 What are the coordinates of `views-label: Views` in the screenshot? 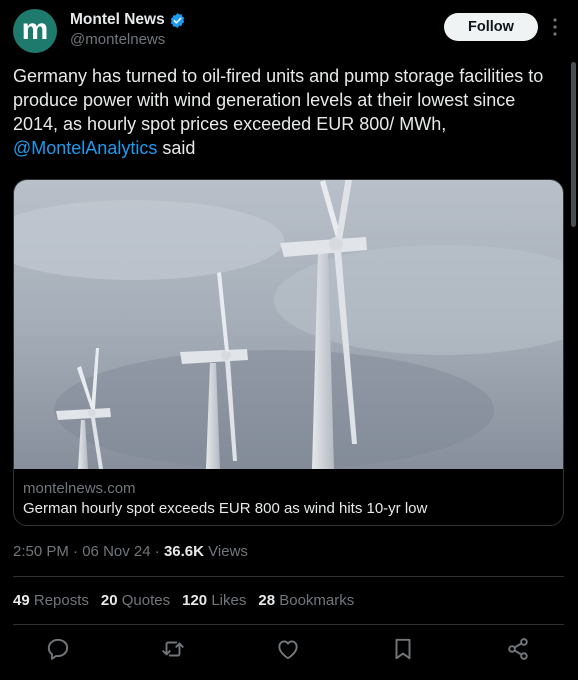 It's located at (228, 551).